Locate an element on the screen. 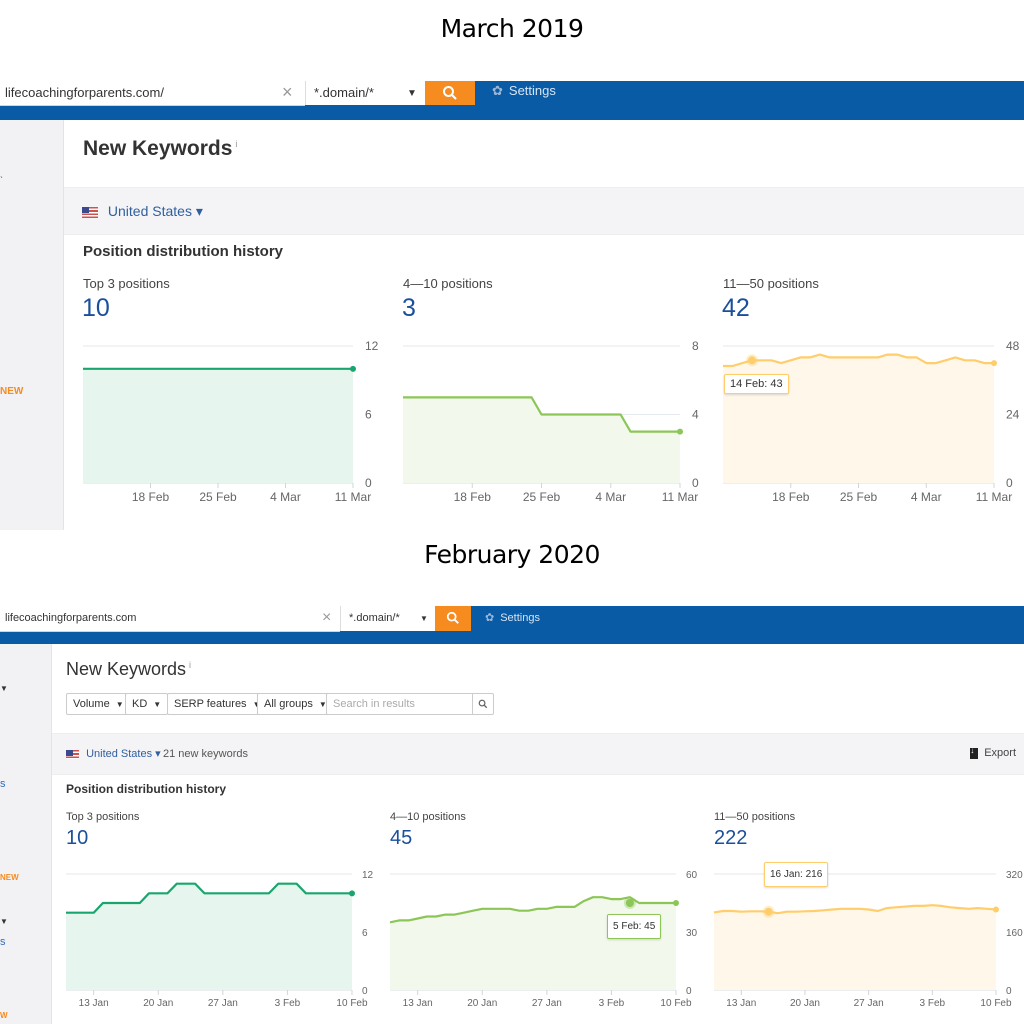 The height and width of the screenshot is (1024, 1024). metric-label-11-50: 11—50 positions is located at coordinates (755, 817).